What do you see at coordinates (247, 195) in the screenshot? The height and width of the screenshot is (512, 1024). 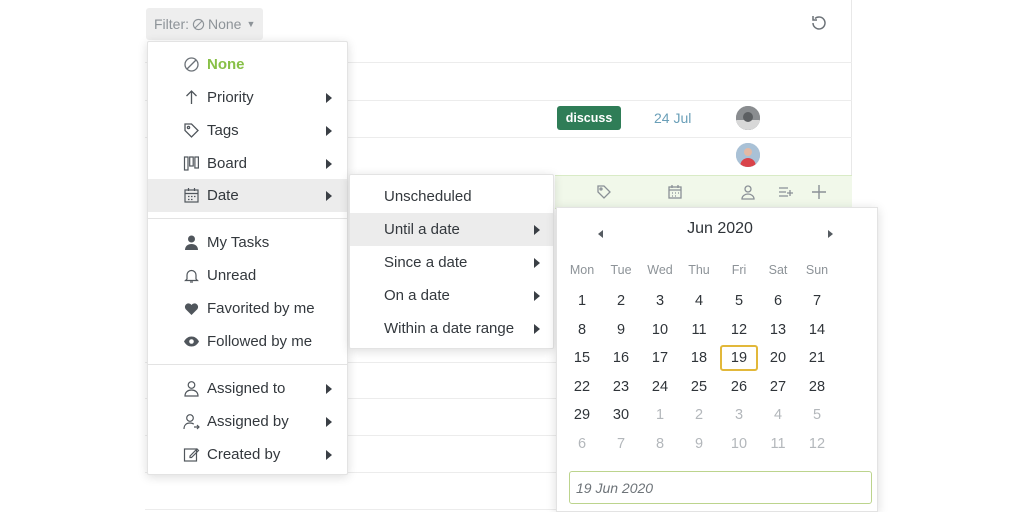 I see `menu-item-date: Date` at bounding box center [247, 195].